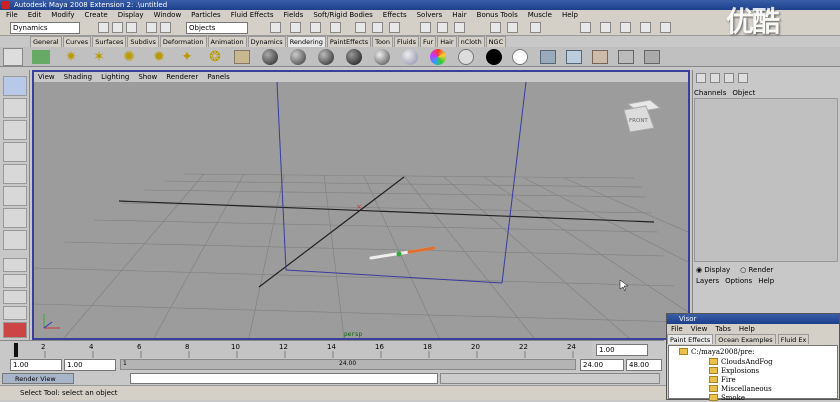 Image resolution: width=840 pixels, height=402 pixels. I want to click on render-current-frame-icon, so click(425, 27).